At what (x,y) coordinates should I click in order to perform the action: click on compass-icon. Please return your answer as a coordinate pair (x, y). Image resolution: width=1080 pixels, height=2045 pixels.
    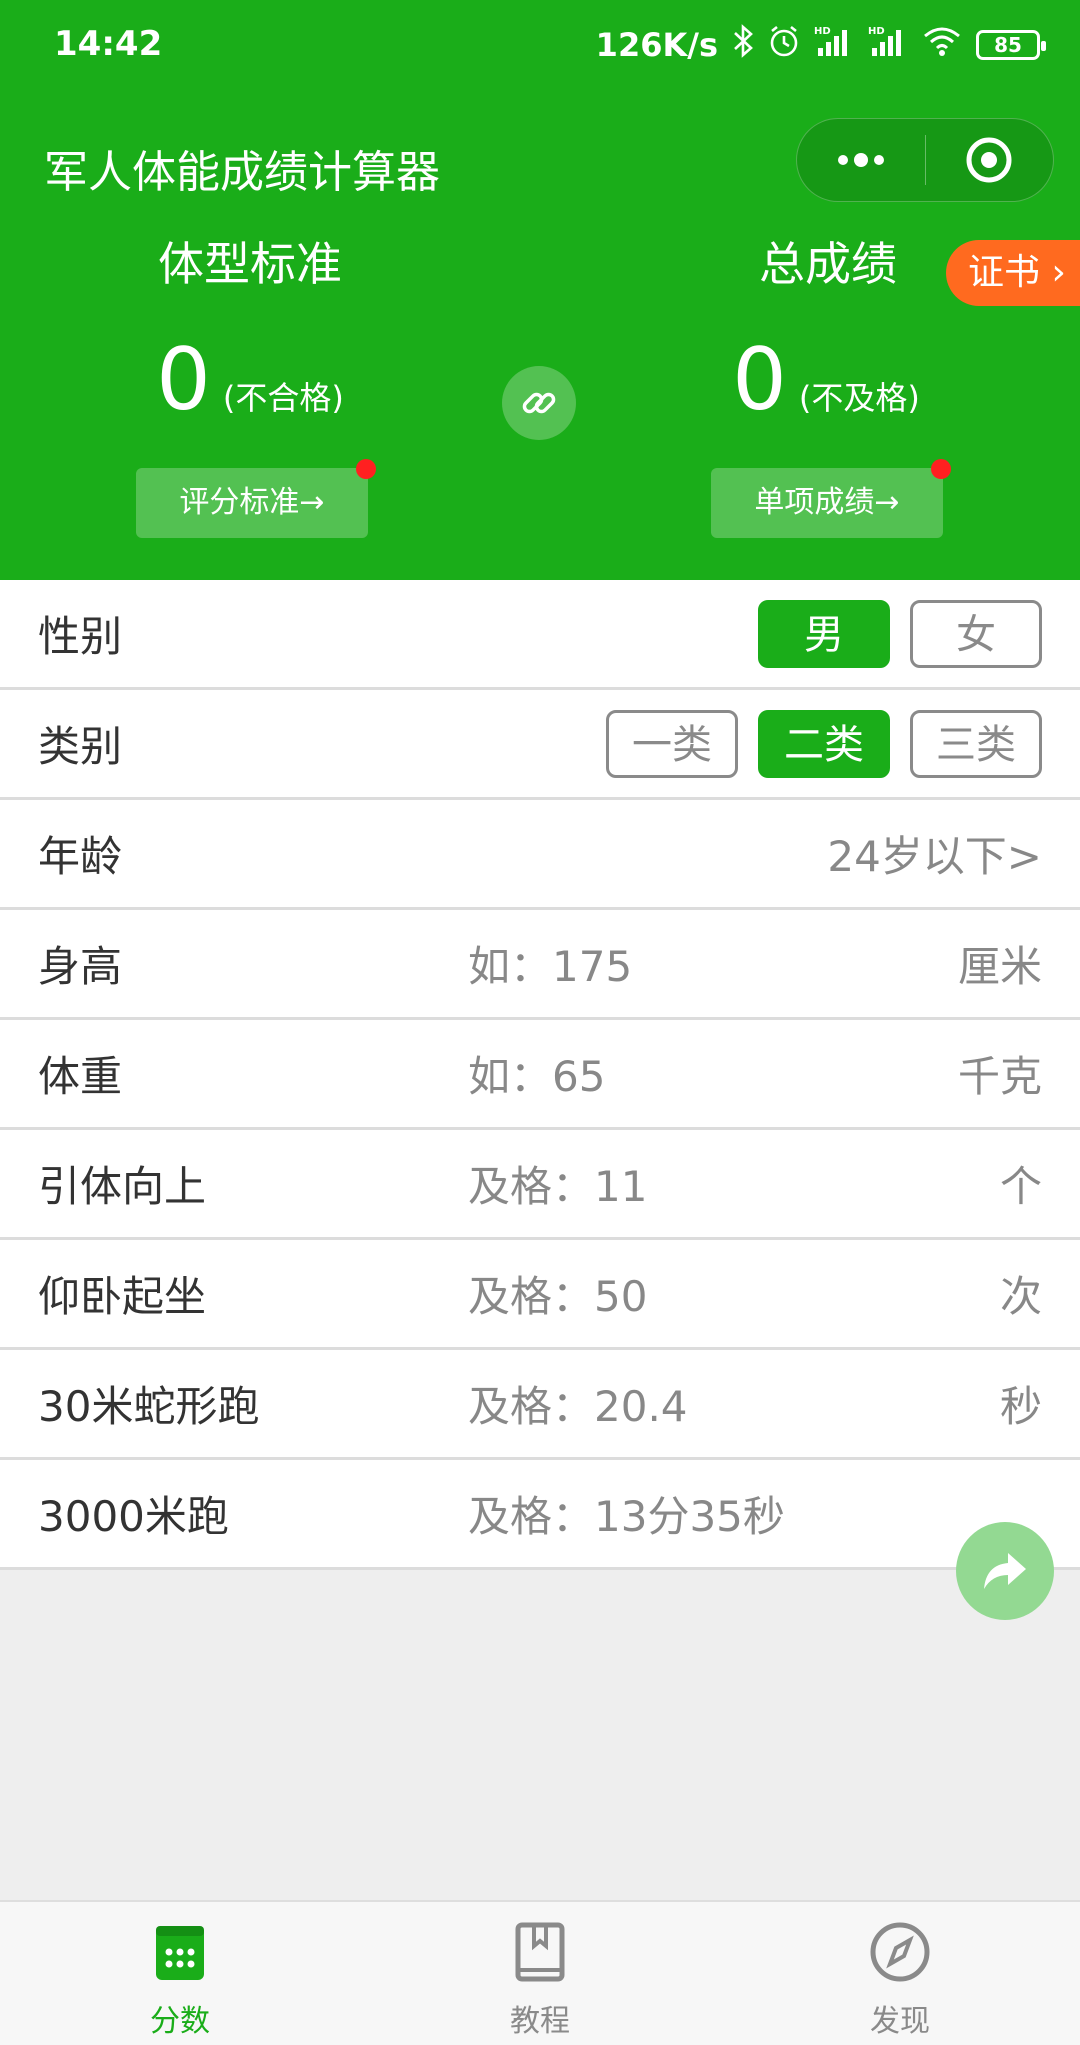
    Looking at the image, I should click on (900, 1952).